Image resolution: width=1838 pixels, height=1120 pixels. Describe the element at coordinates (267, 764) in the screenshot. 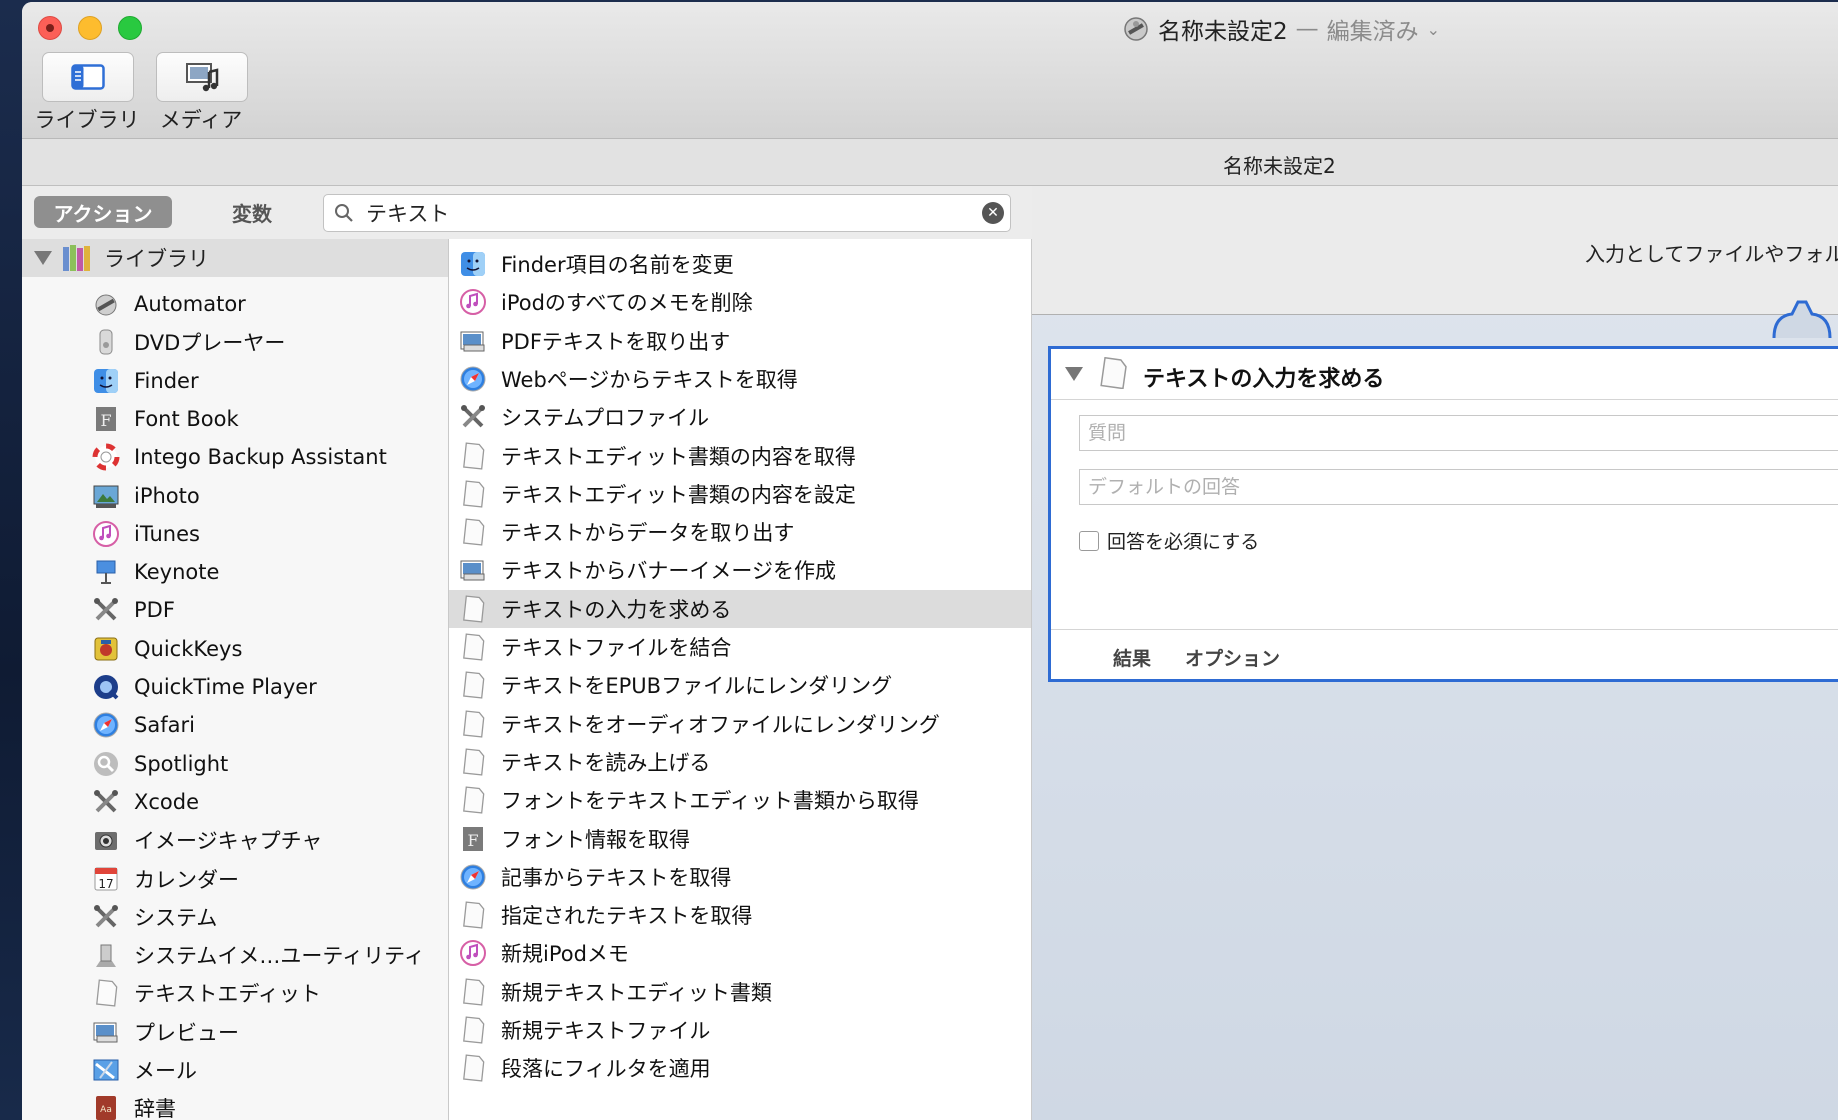

I see `library-category-item: Spotlight` at that location.